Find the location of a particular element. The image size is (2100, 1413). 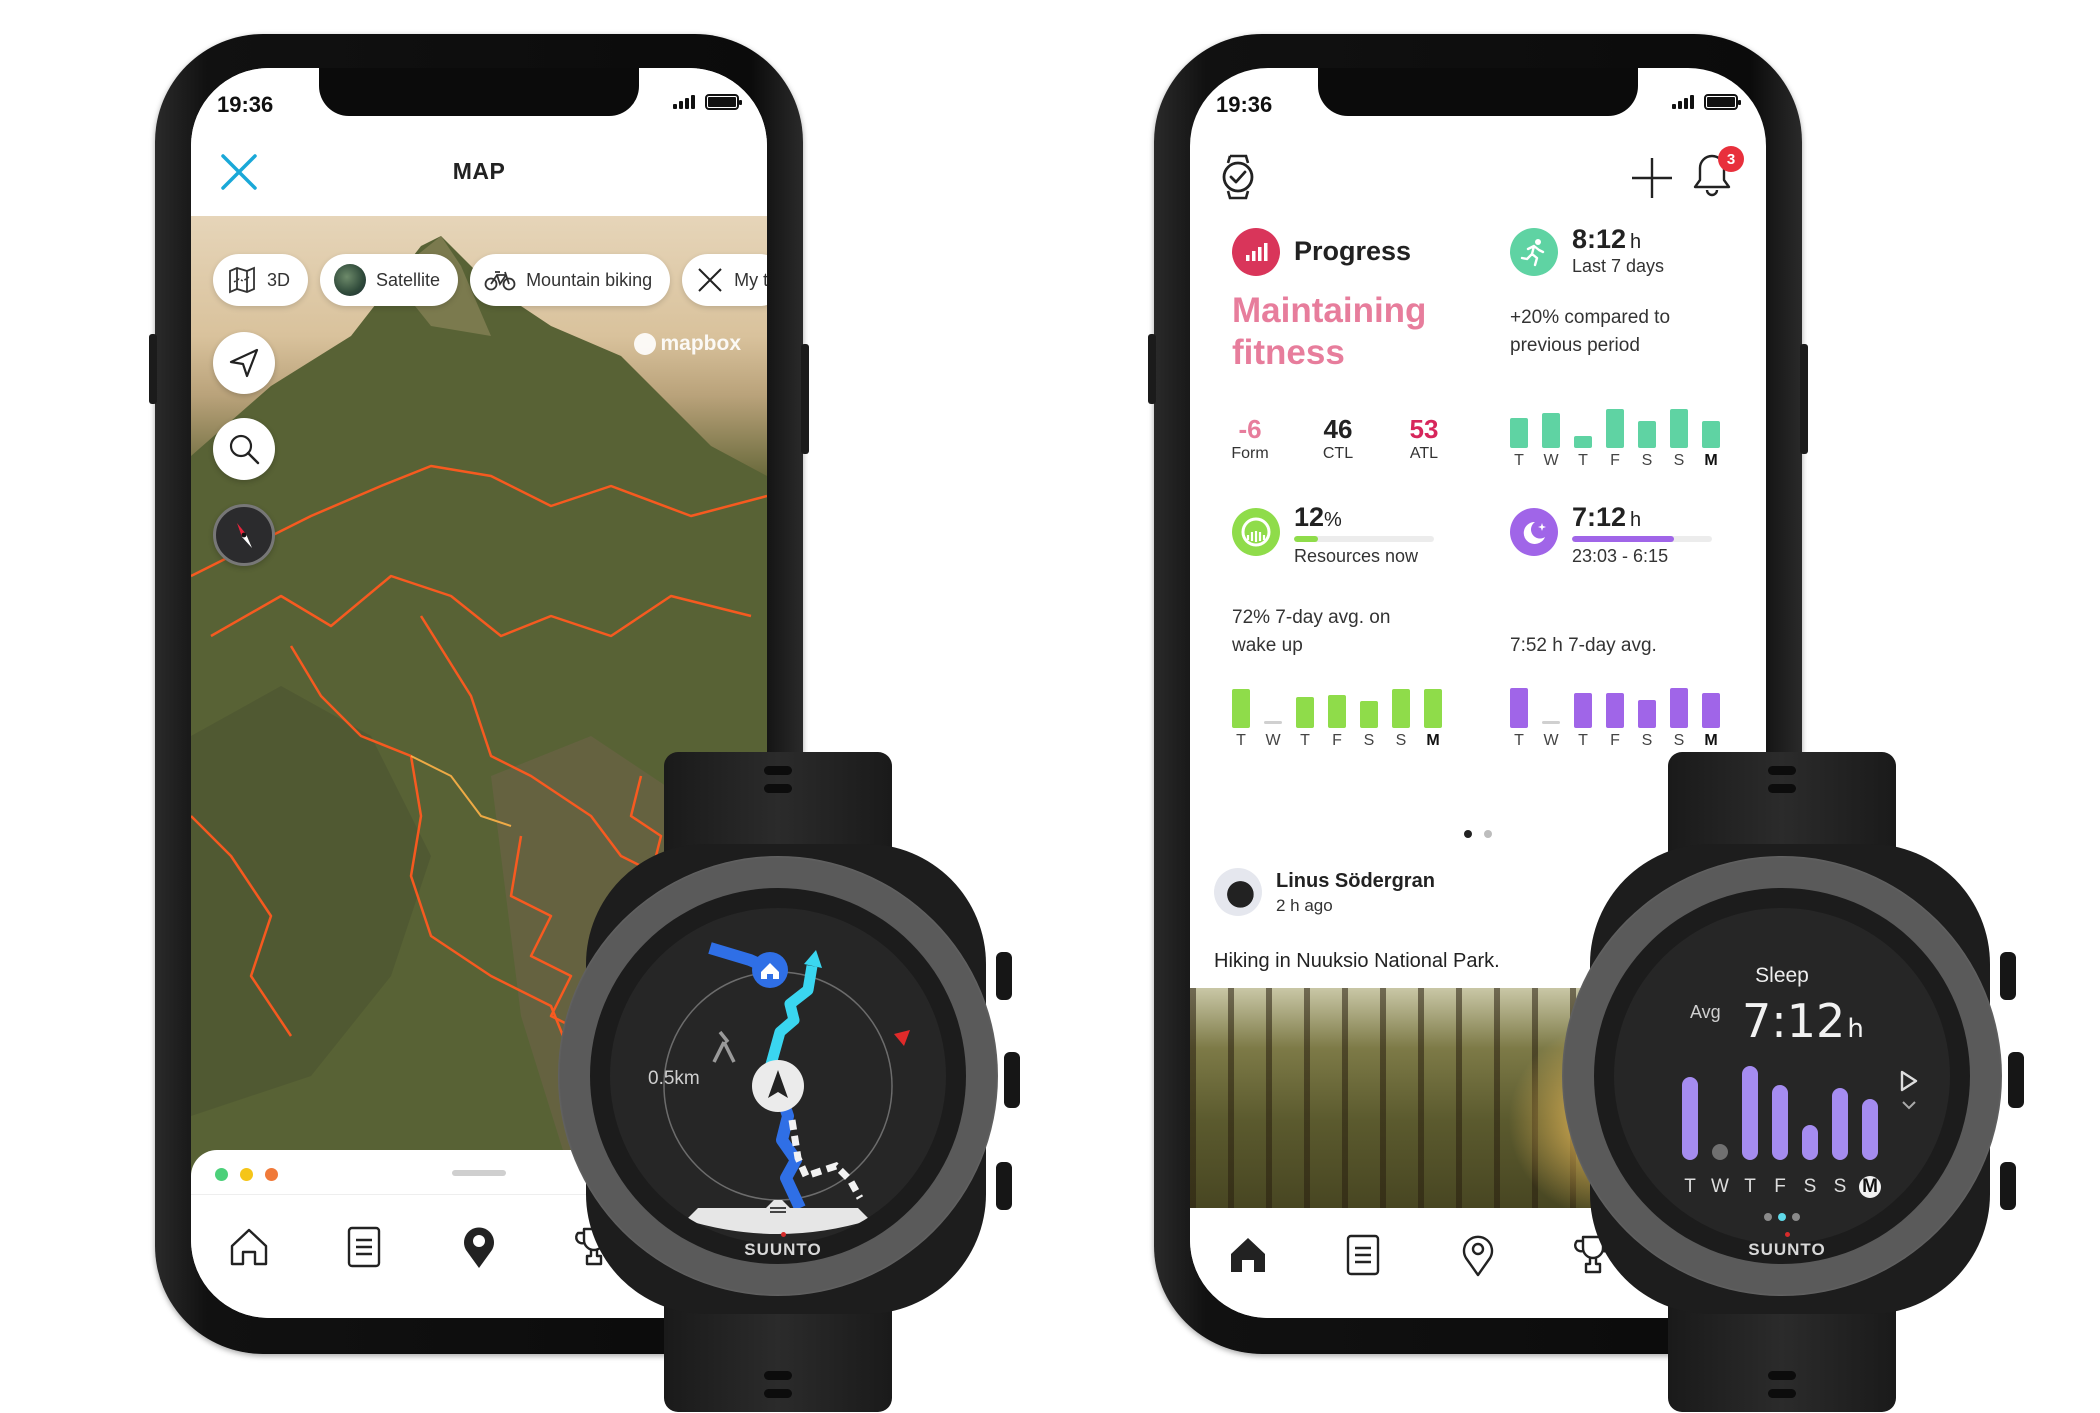

metric-atl: 53 ATL is located at coordinates (1424, 438).